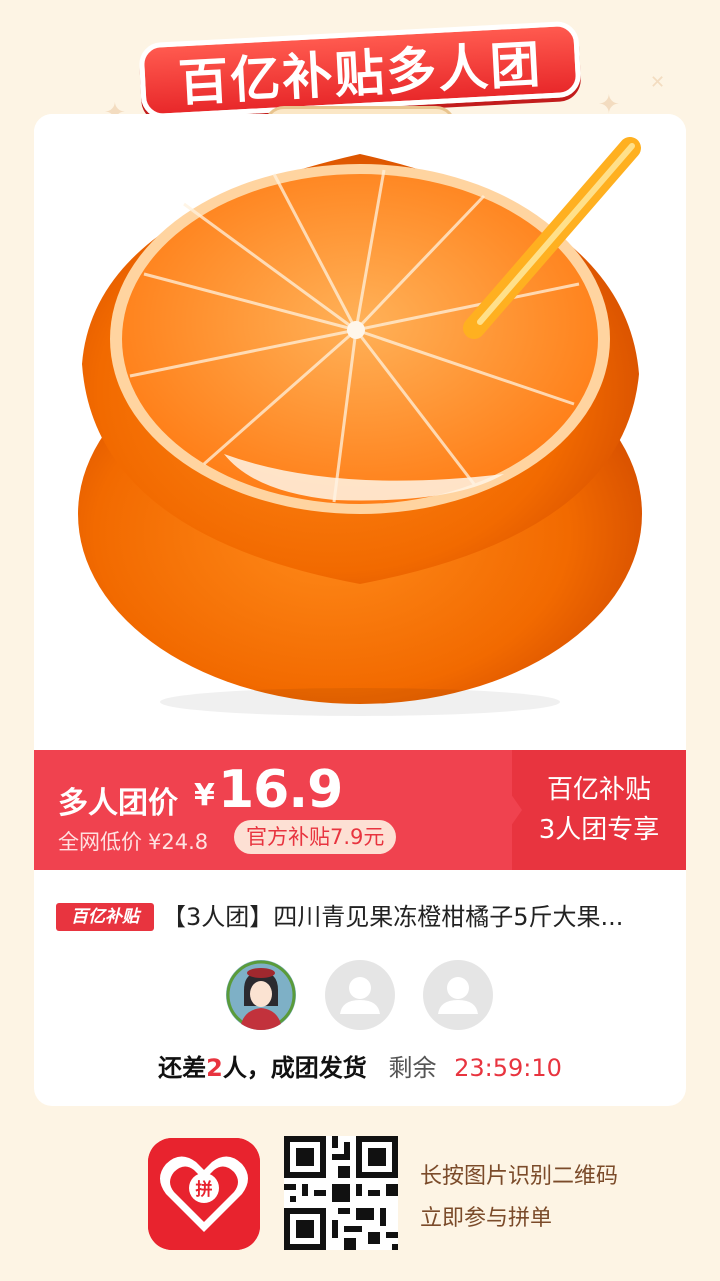 This screenshot has height=1281, width=720. I want to click on footer-line-join: 立即参与拼单, so click(486, 1218).